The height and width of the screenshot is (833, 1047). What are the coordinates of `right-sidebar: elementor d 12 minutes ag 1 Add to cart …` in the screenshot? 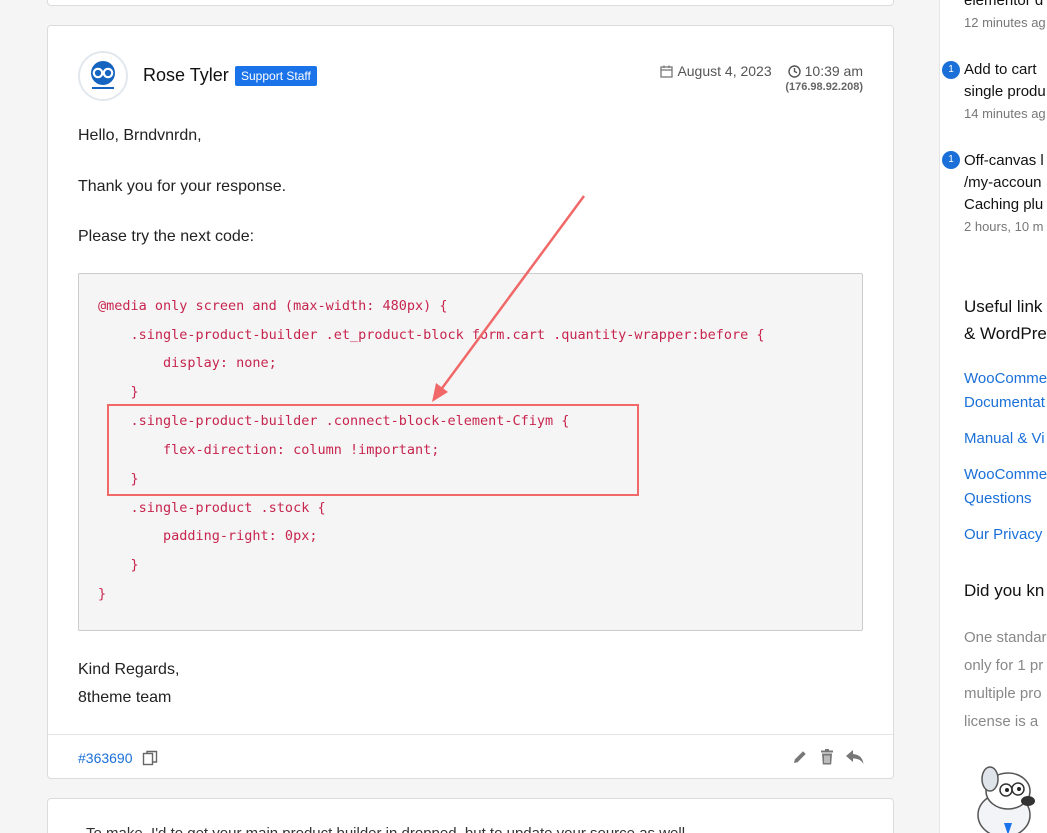 It's located at (993, 416).